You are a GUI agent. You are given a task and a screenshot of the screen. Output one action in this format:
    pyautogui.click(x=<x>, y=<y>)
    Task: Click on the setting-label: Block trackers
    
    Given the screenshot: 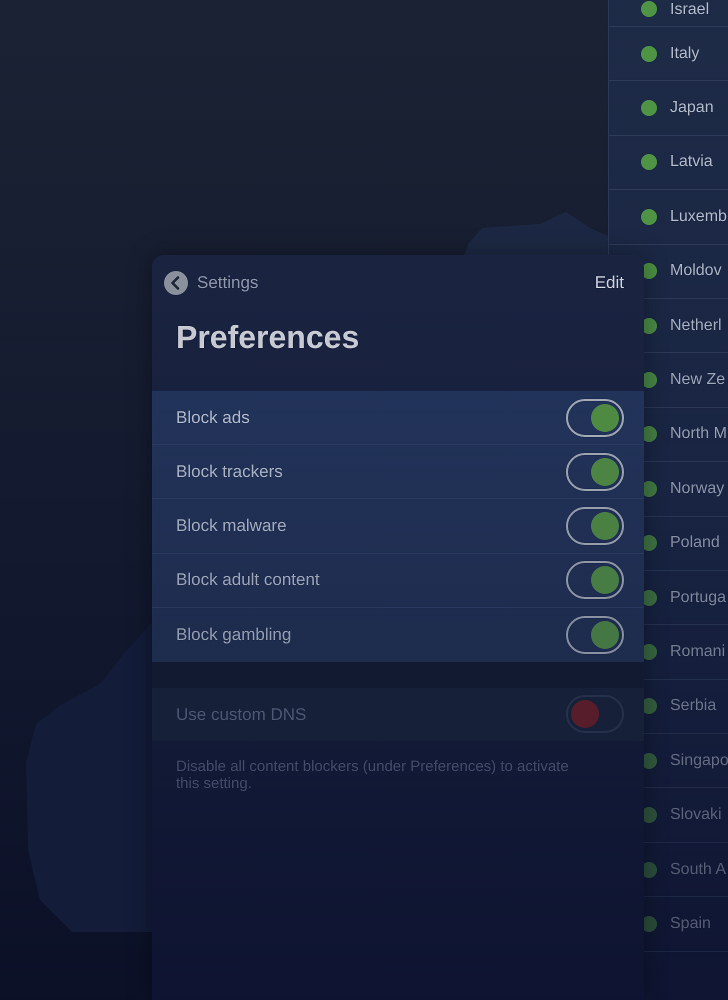 What is the action you would take?
    pyautogui.click(x=229, y=472)
    